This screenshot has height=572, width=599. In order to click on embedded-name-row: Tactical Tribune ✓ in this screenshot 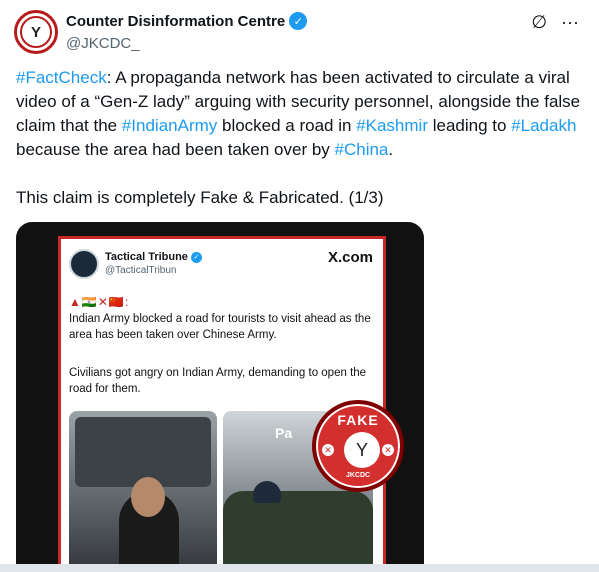, I will do `click(153, 257)`.